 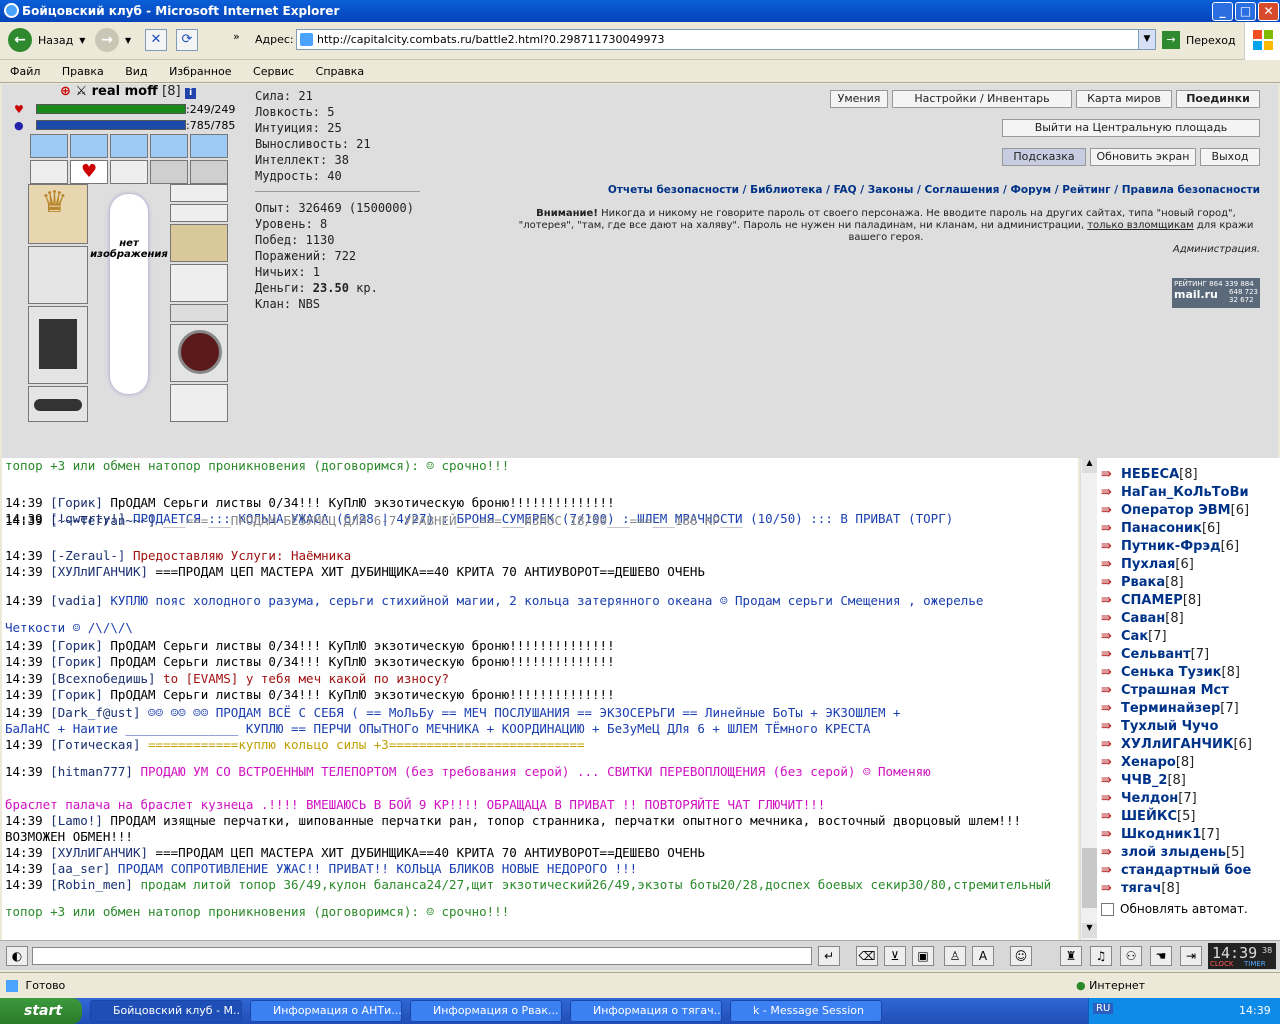 What do you see at coordinates (1142, 583) in the screenshot?
I see `online-user: ⇛ Рвака[8]` at bounding box center [1142, 583].